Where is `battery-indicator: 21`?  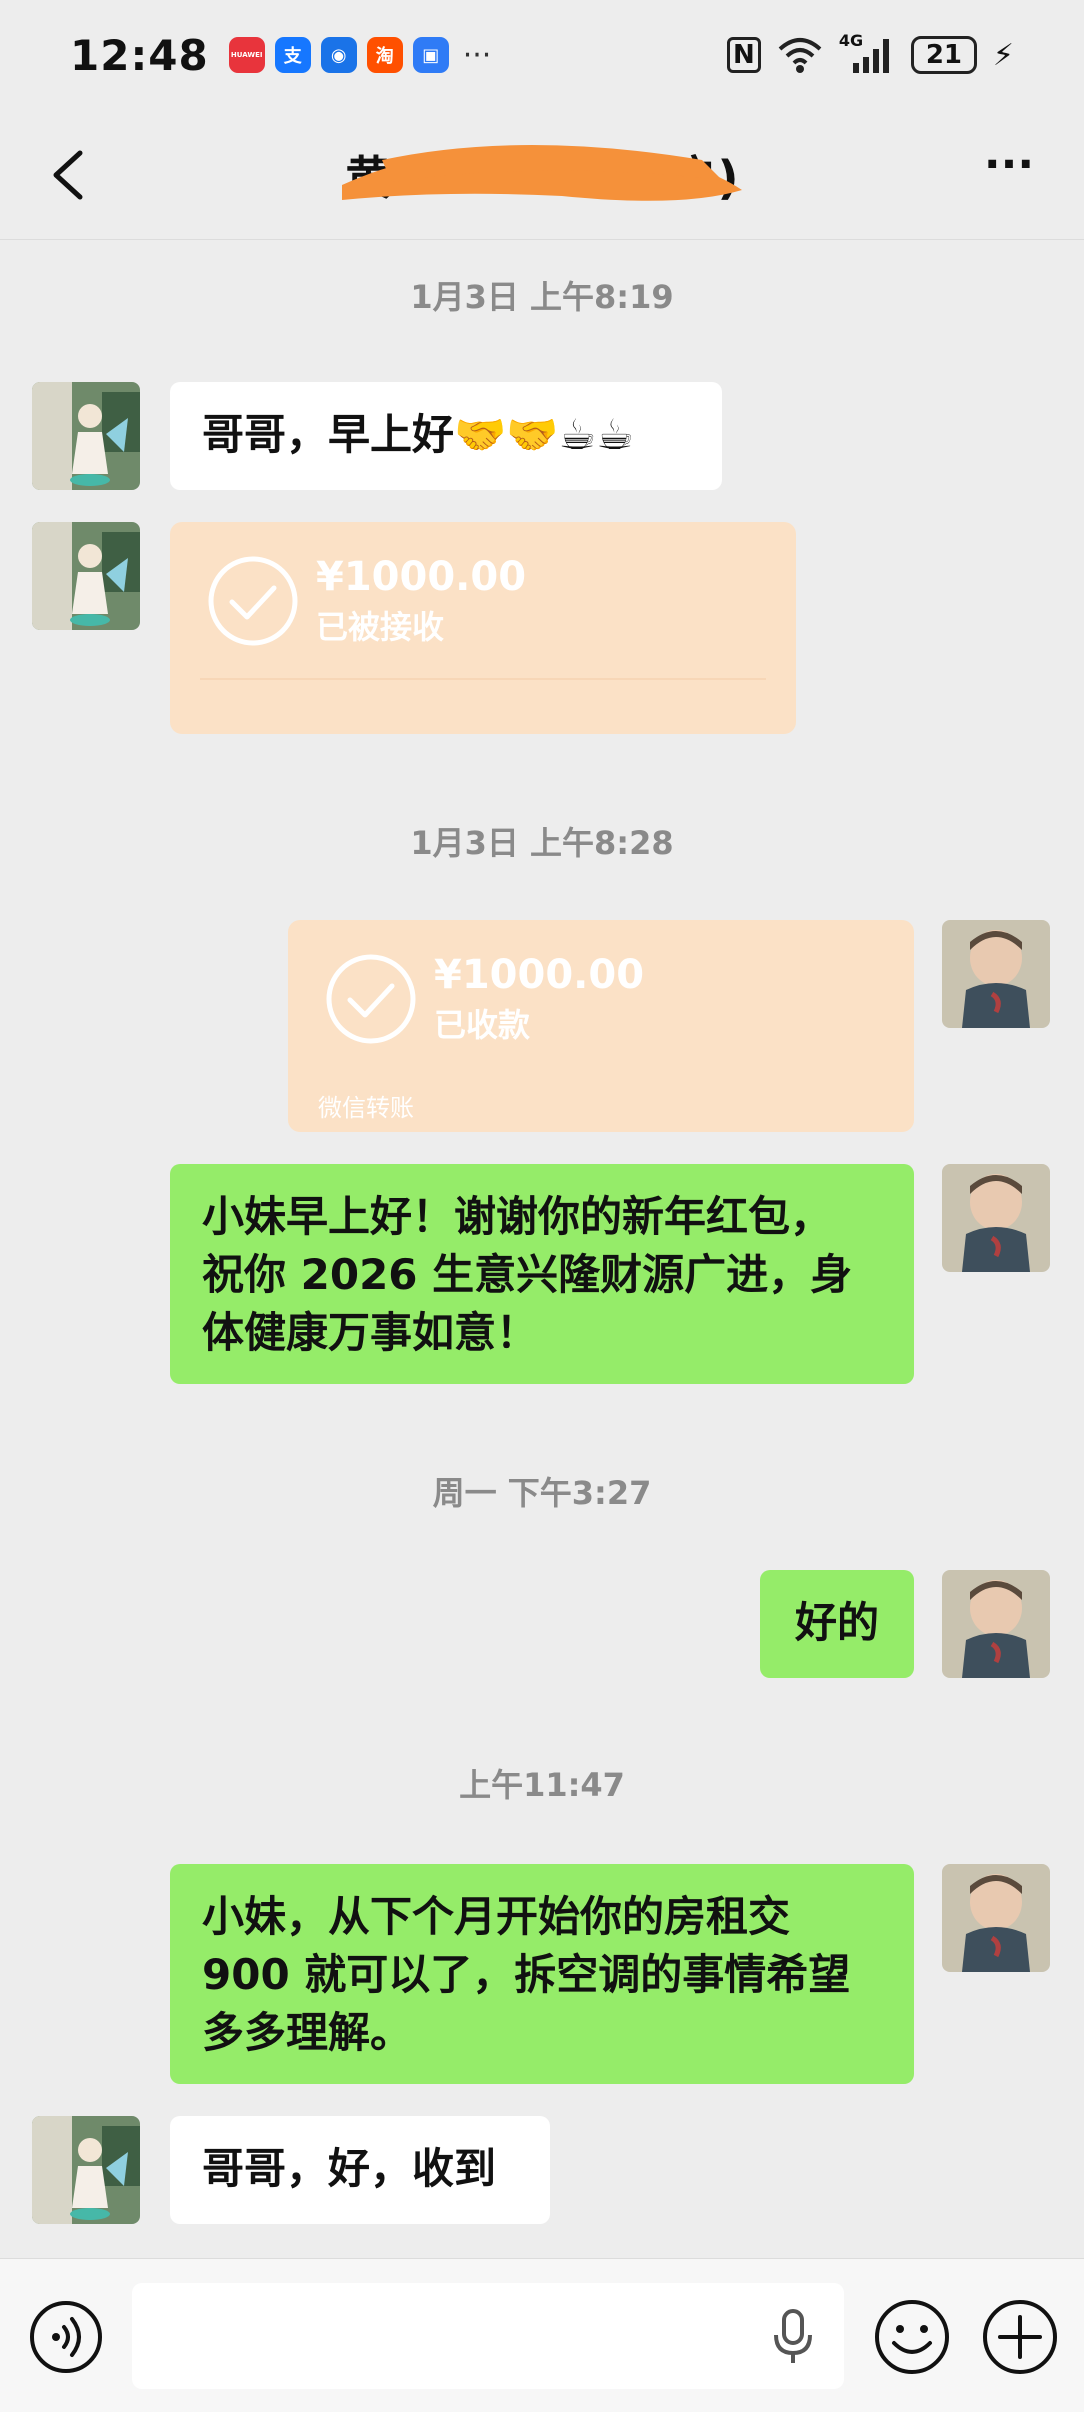
battery-indicator: 21 is located at coordinates (943, 55).